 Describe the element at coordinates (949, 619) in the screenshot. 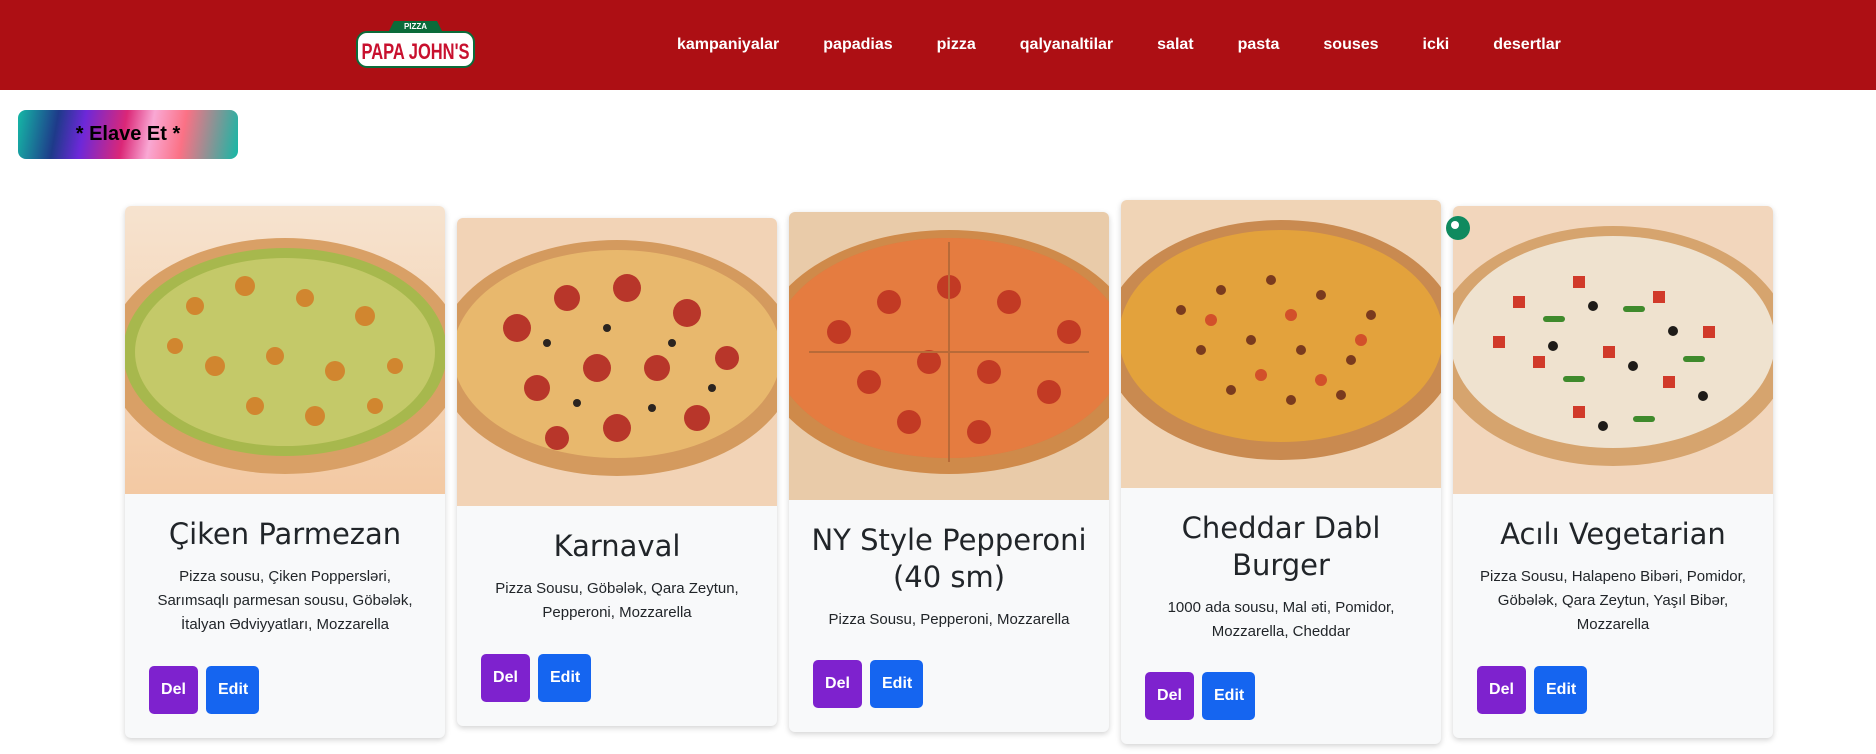

I see `card-description: Pizza Sousu, Pepperoni, Mozzarella` at that location.